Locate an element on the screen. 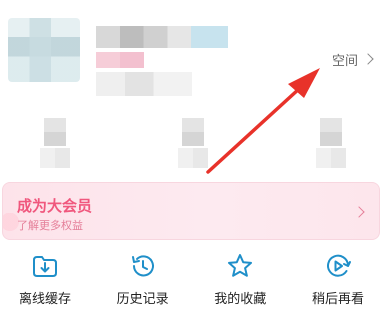  space-link-label: 空间 is located at coordinates (345, 61).